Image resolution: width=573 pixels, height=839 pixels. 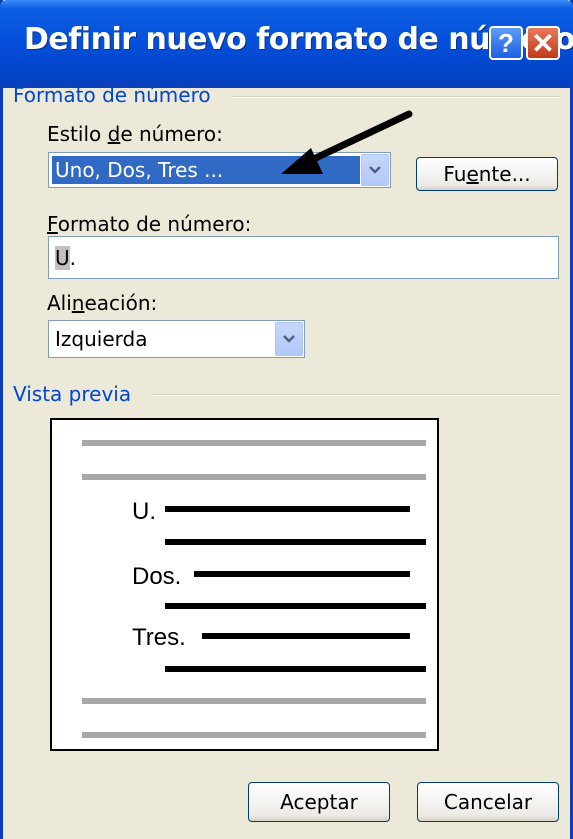 I want to click on close-x-icon: ✕, so click(x=543, y=43).